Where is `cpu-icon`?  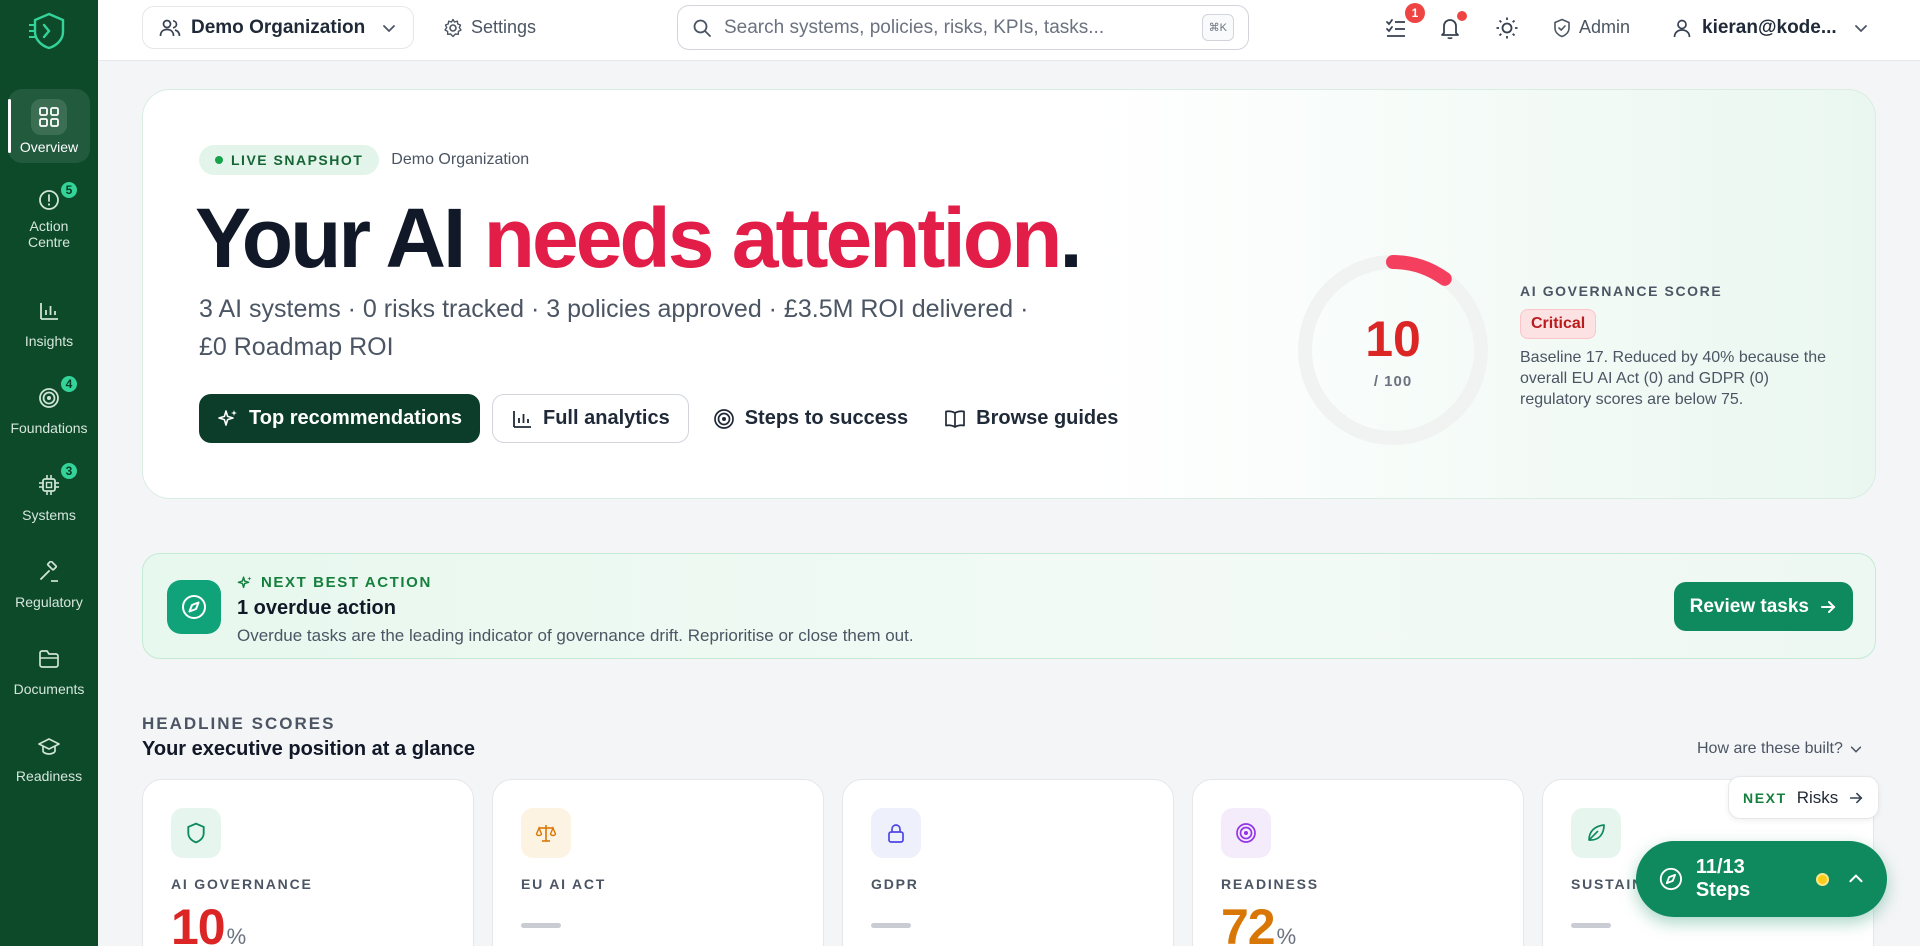 cpu-icon is located at coordinates (49, 485).